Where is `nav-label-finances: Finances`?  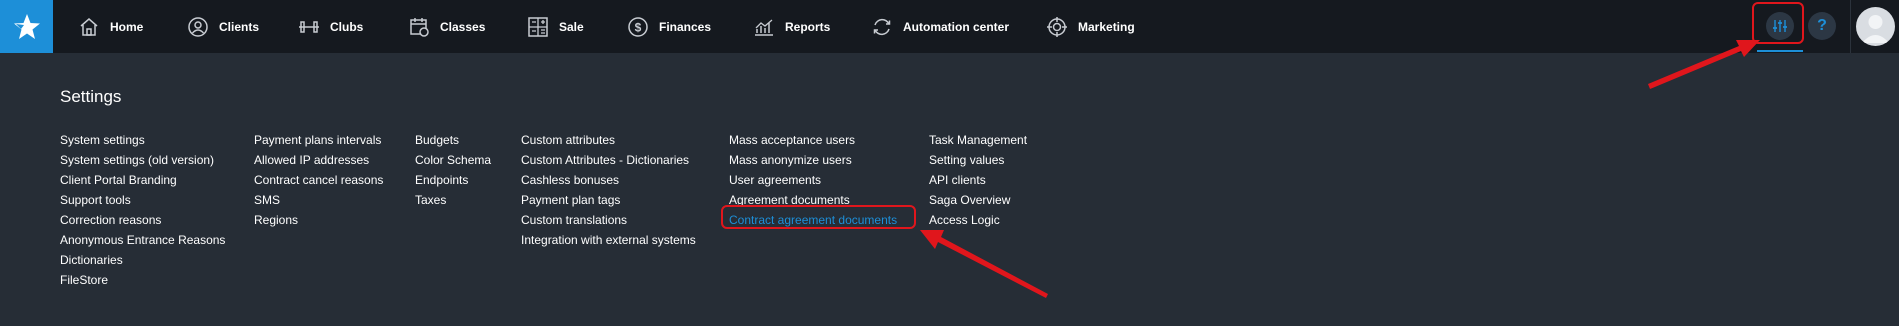
nav-label-finances: Finances is located at coordinates (685, 26).